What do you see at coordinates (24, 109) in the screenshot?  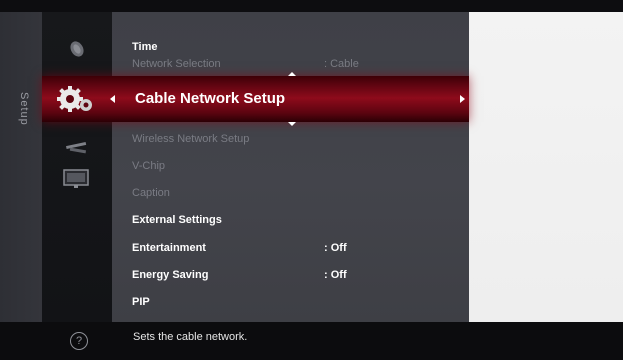 I see `category-label: Setup` at bounding box center [24, 109].